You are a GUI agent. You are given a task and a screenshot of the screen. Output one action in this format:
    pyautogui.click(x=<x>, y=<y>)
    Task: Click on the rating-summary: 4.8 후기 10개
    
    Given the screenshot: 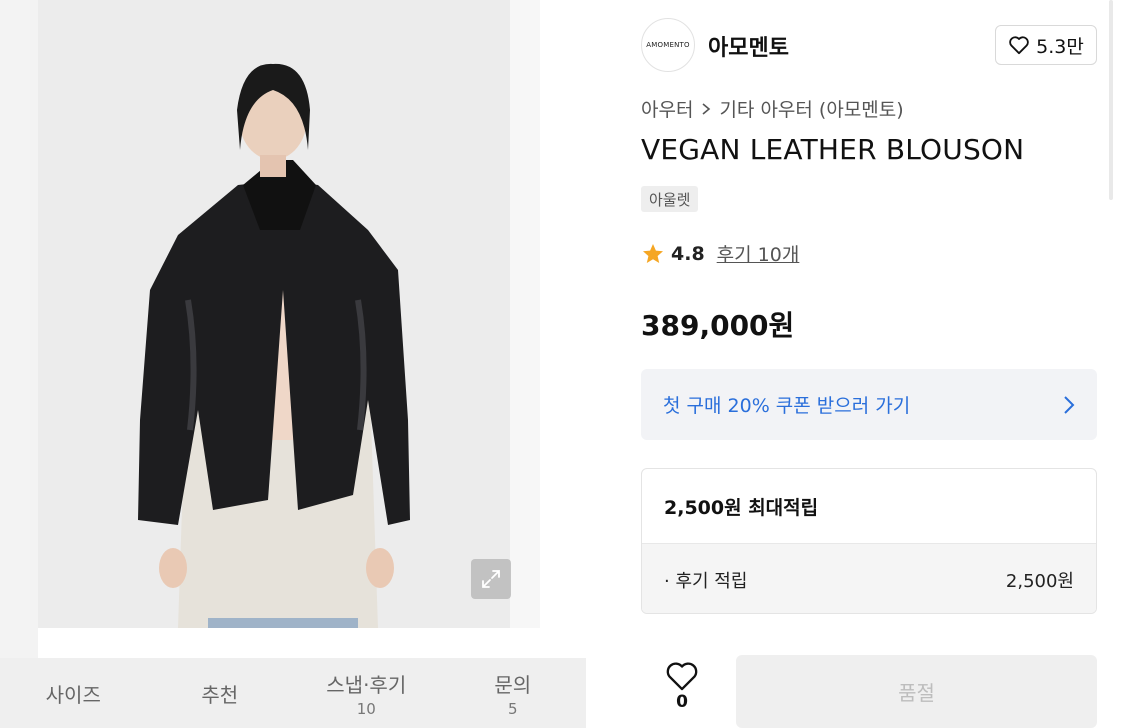 What is the action you would take?
    pyautogui.click(x=720, y=253)
    